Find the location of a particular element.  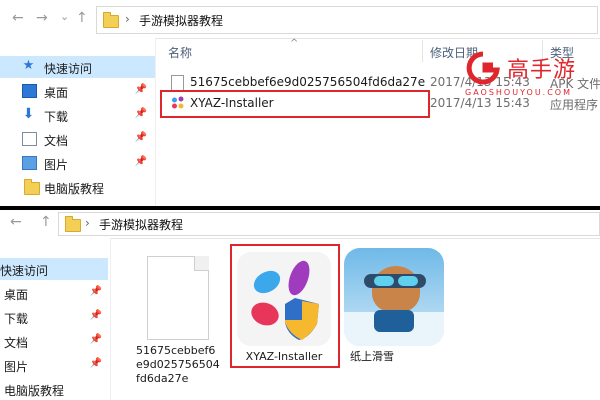

navigation-pane: ★ 快速访问 桌面 📌 ⬇ 下载 📌 文档 📌 图片 📌 电脑版教程 is located at coordinates (78, 122).